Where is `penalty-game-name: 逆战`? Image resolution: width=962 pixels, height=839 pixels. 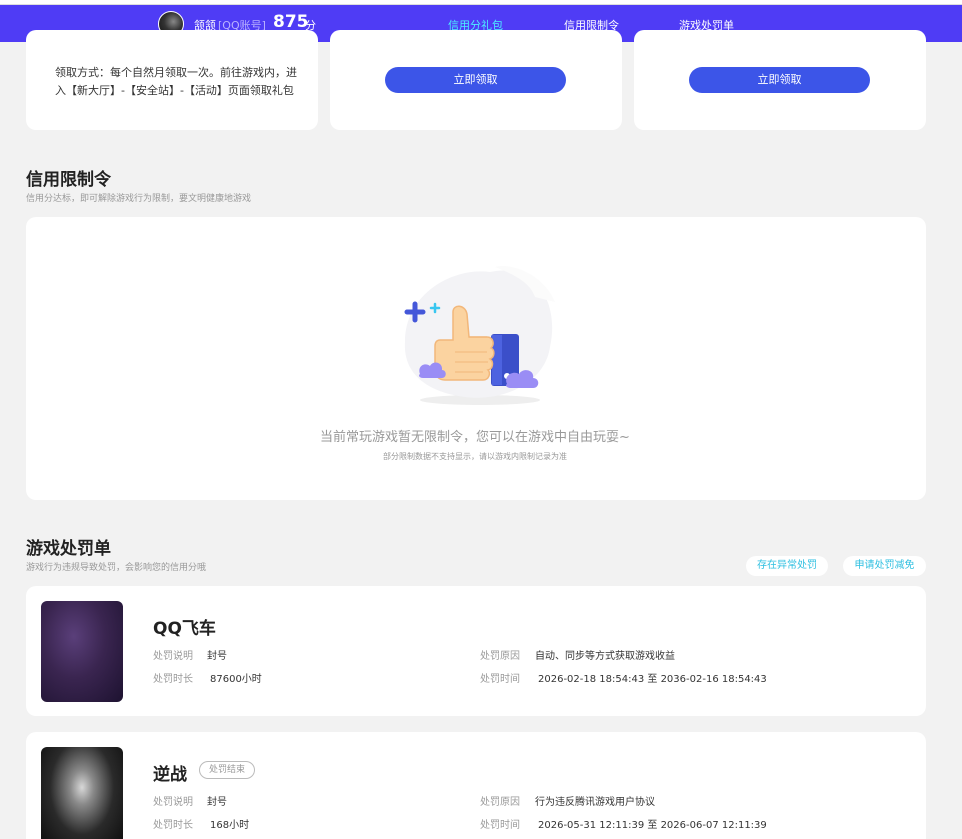 penalty-game-name: 逆战 is located at coordinates (170, 775).